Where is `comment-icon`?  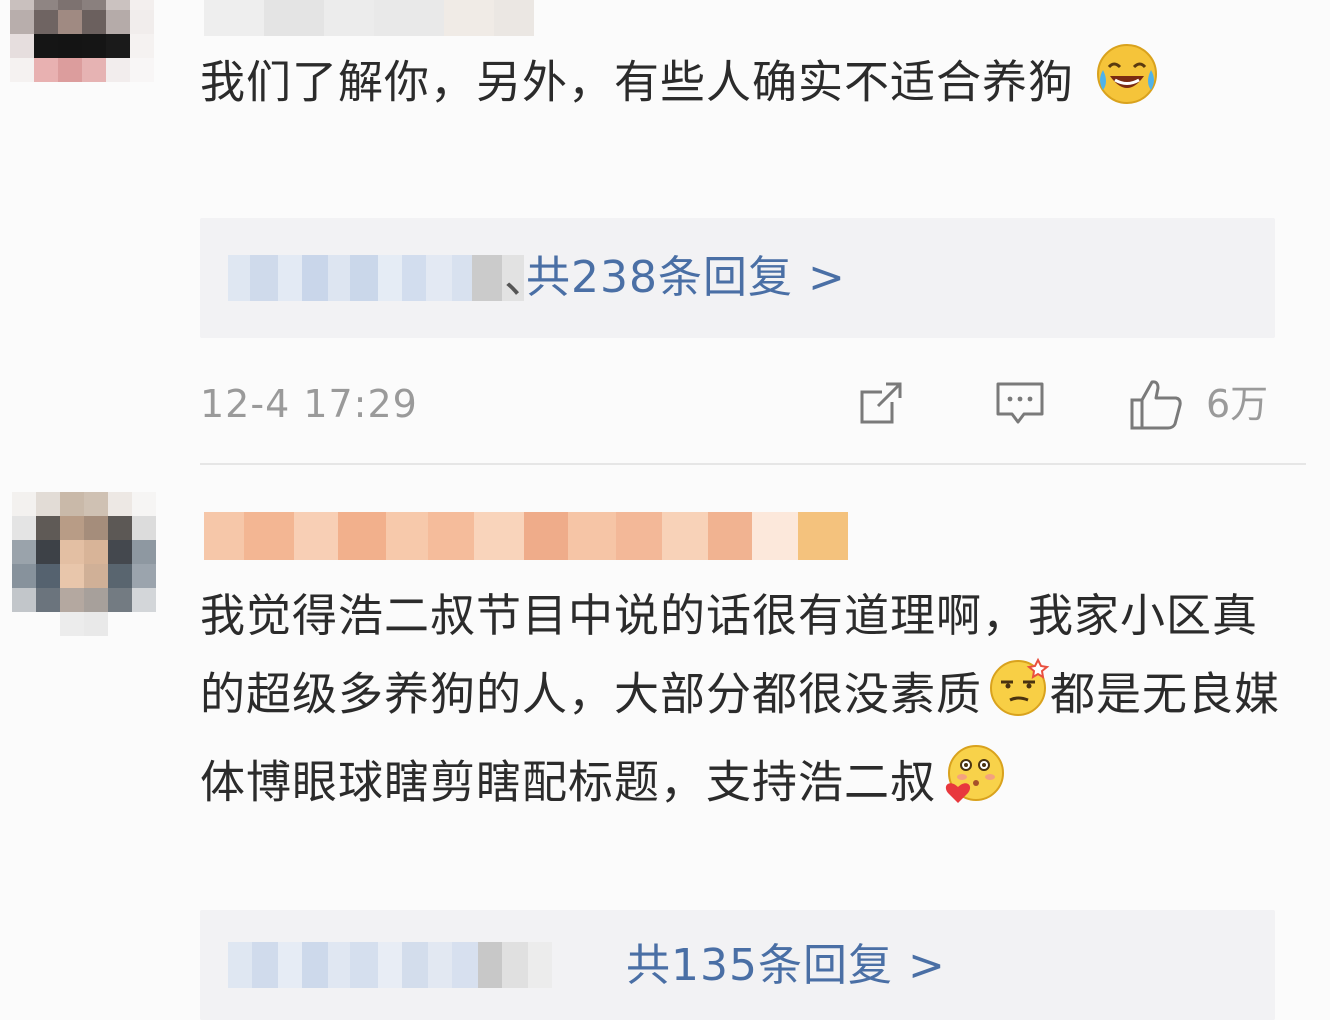 comment-icon is located at coordinates (1020, 405).